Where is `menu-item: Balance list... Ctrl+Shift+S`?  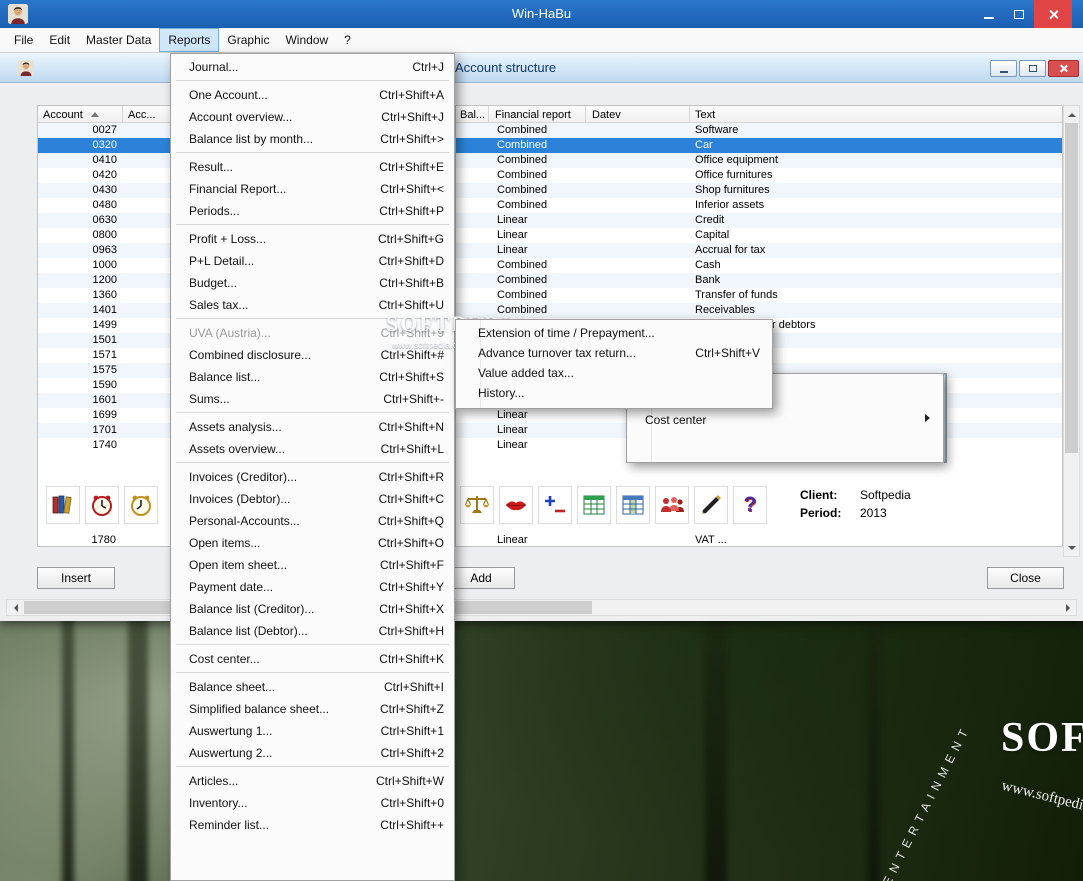
menu-item: Balance list... Ctrl+Shift+S is located at coordinates (312, 377).